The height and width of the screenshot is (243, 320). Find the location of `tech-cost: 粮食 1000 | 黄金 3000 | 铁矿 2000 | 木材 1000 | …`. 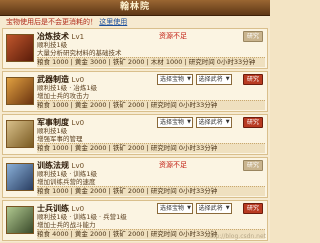

tech-cost: 粮食 1000 | 黄金 3000 | 铁矿 2000 | 木材 1000 | … is located at coordinates (151, 62).